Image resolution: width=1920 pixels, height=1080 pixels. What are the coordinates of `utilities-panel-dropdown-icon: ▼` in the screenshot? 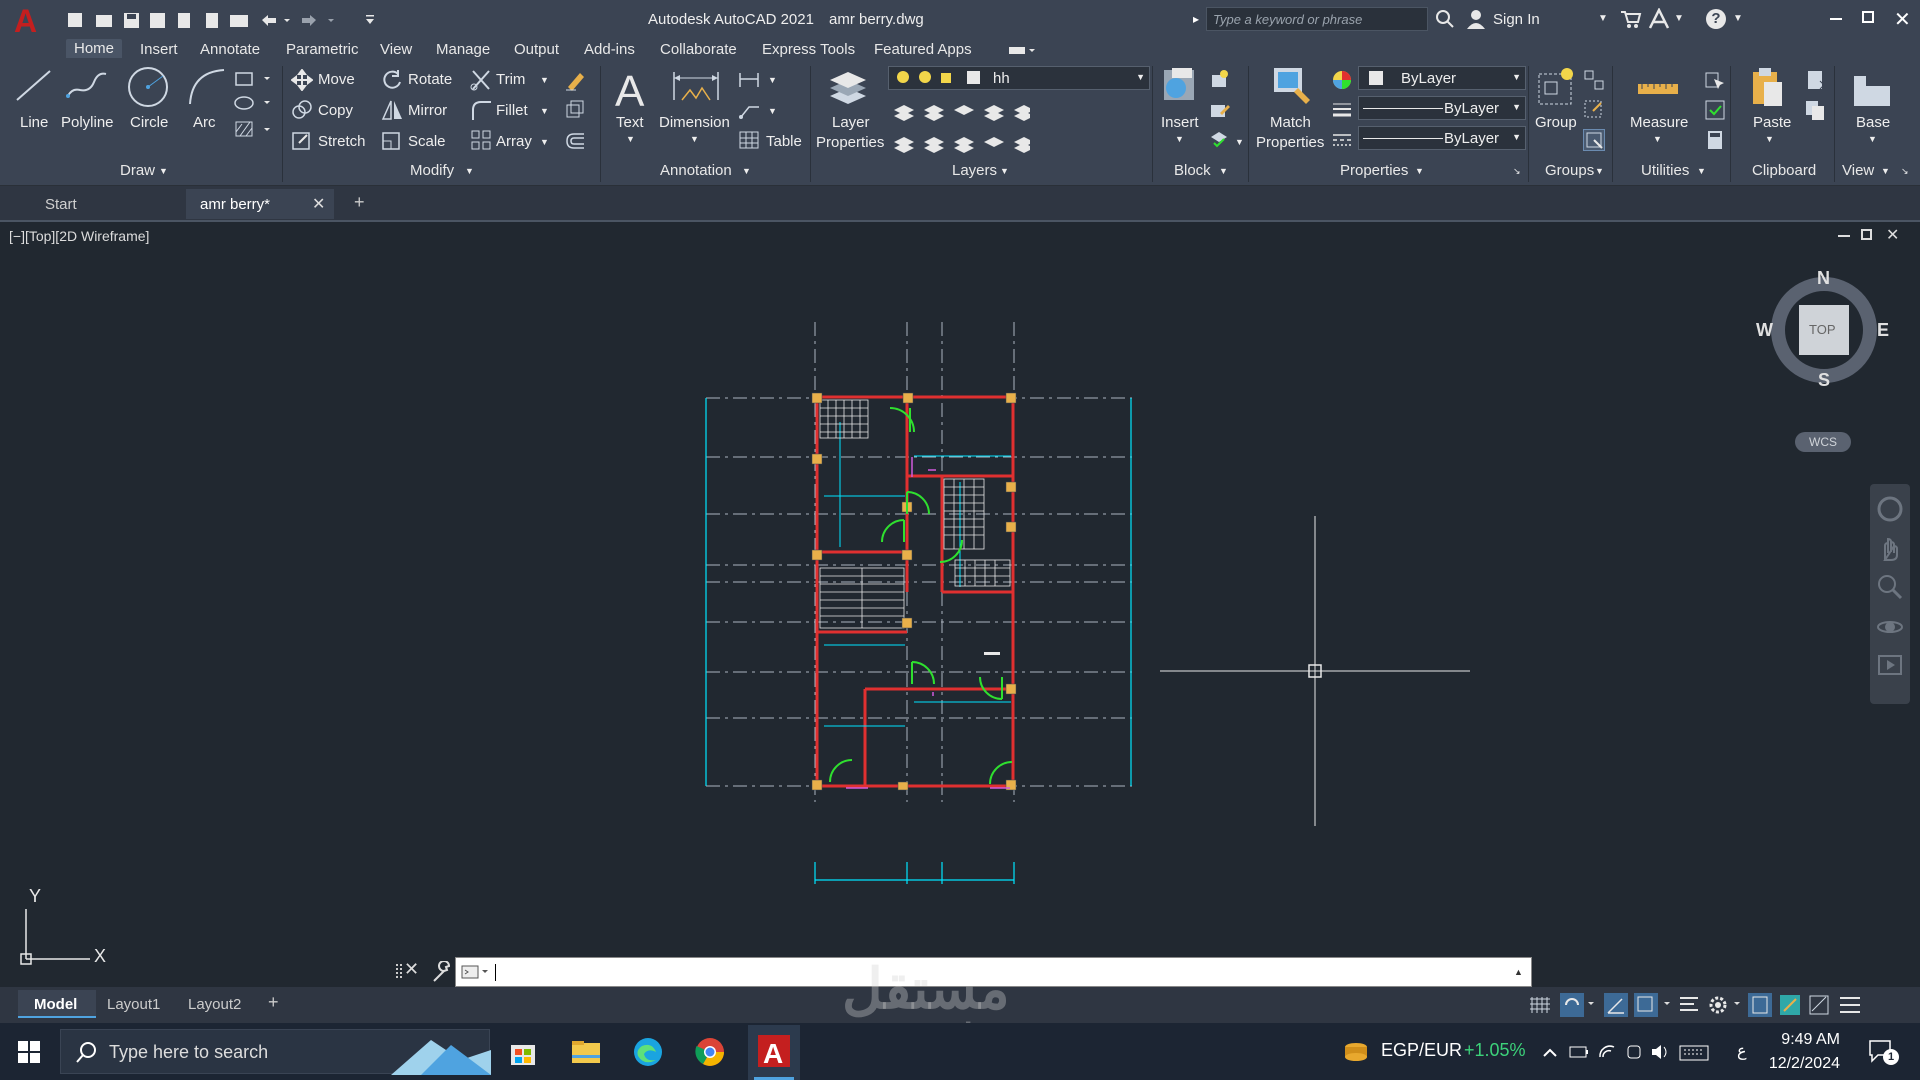 It's located at (1701, 171).